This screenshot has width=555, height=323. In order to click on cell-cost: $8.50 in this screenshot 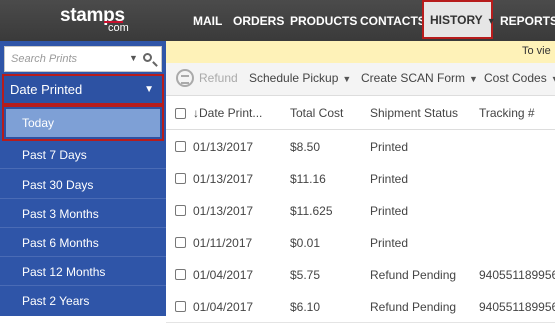, I will do `click(305, 147)`.